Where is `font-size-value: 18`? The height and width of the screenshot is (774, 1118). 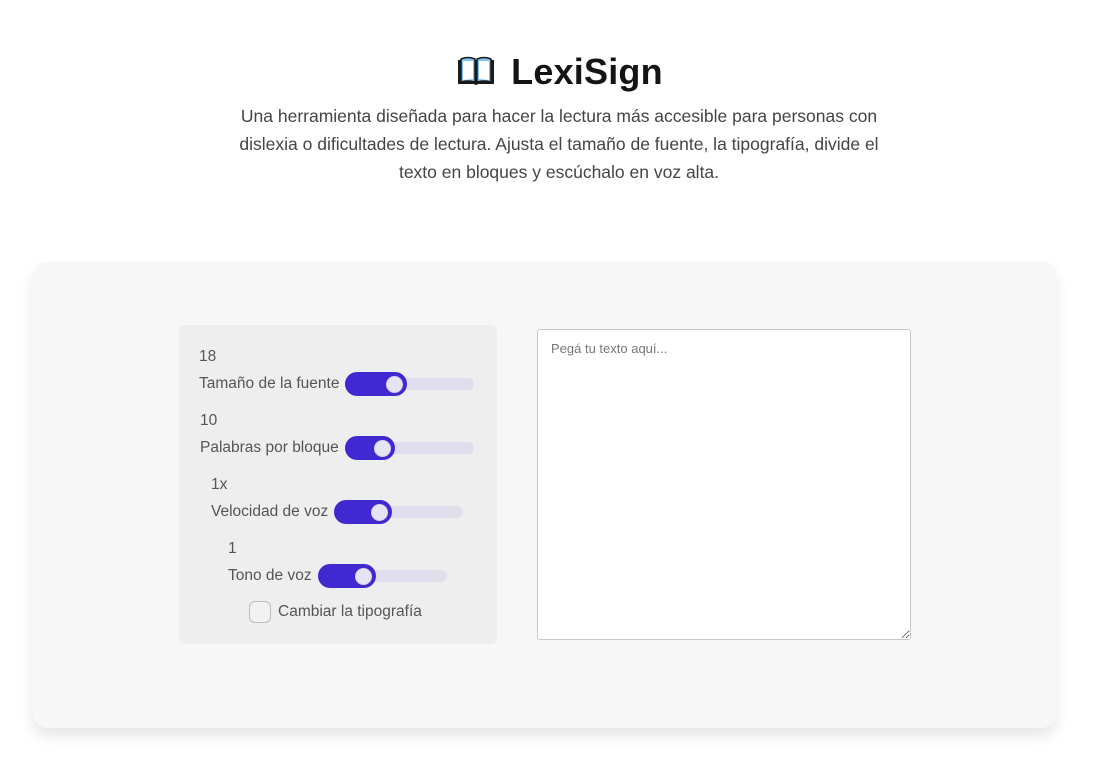
font-size-value: 18 is located at coordinates (208, 356).